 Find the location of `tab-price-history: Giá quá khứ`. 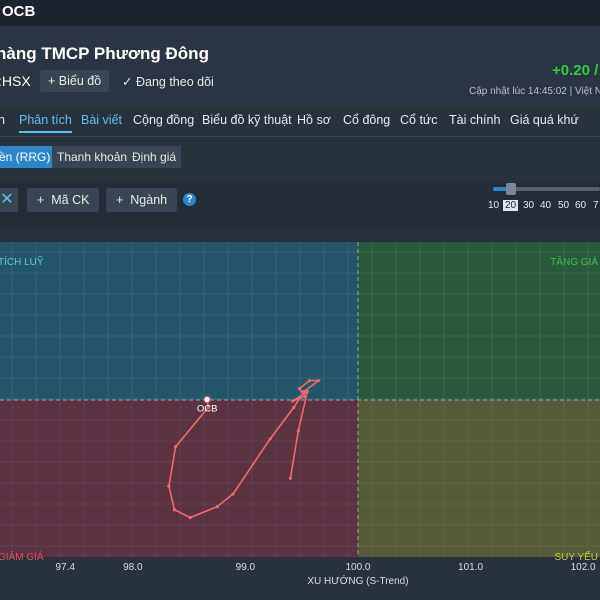

tab-price-history: Giá quá khứ is located at coordinates (544, 120).